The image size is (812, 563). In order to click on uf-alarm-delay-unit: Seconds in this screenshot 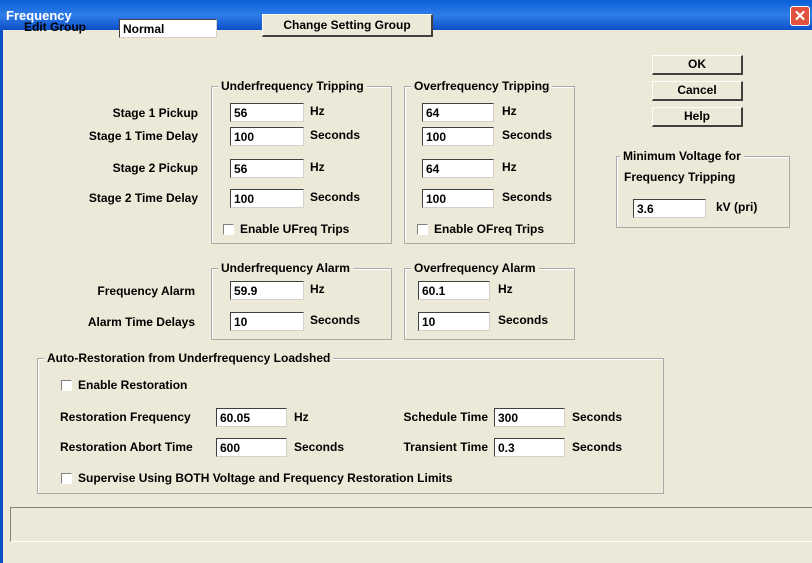, I will do `click(335, 320)`.